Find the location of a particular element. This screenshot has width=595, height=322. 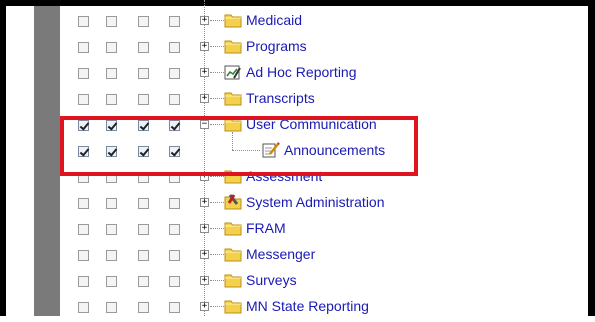

window-border-right is located at coordinates (591, 158).